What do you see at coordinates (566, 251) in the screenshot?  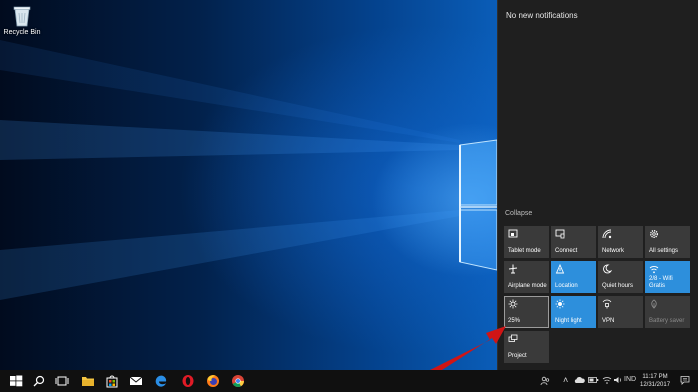 I see `tile-label: Connect` at bounding box center [566, 251].